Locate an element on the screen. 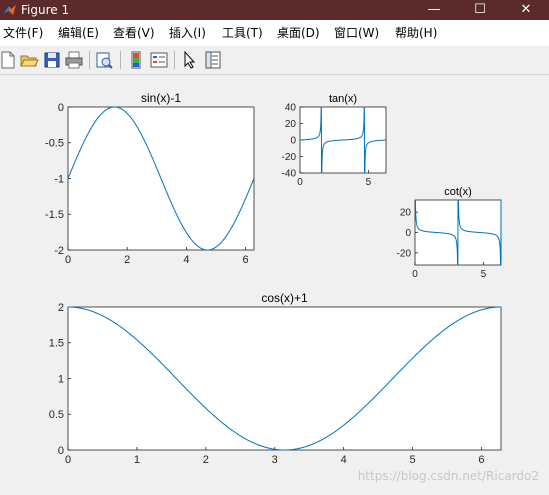 This screenshot has width=549, height=495. menu-edit: 编辑(E) is located at coordinates (78, 33).